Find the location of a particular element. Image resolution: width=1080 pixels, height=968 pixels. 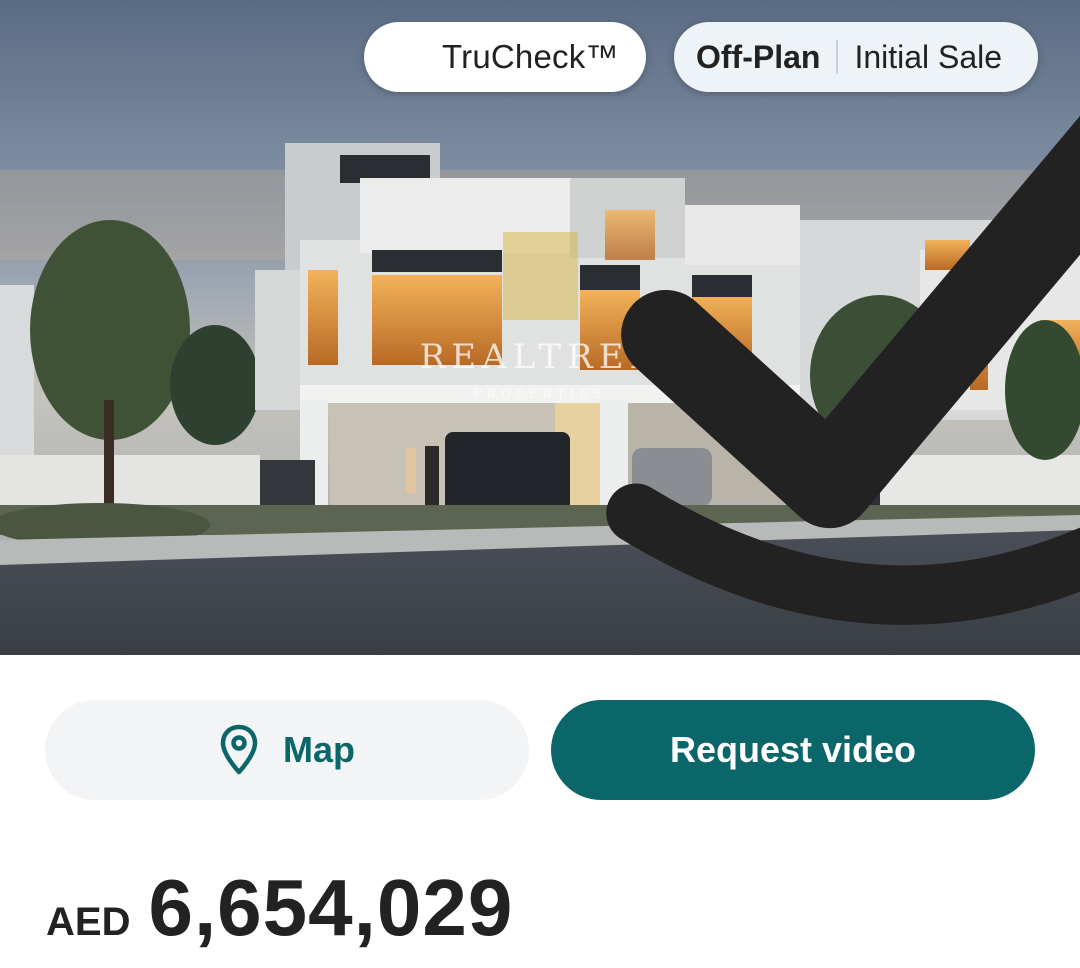

map-button-label: Map is located at coordinates (319, 749).